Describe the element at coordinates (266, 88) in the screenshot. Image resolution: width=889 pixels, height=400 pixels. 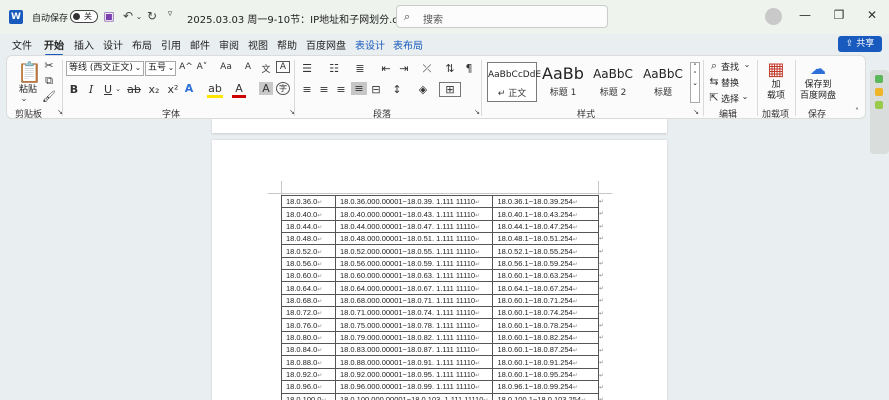
I see `character-shading-icon: A` at that location.